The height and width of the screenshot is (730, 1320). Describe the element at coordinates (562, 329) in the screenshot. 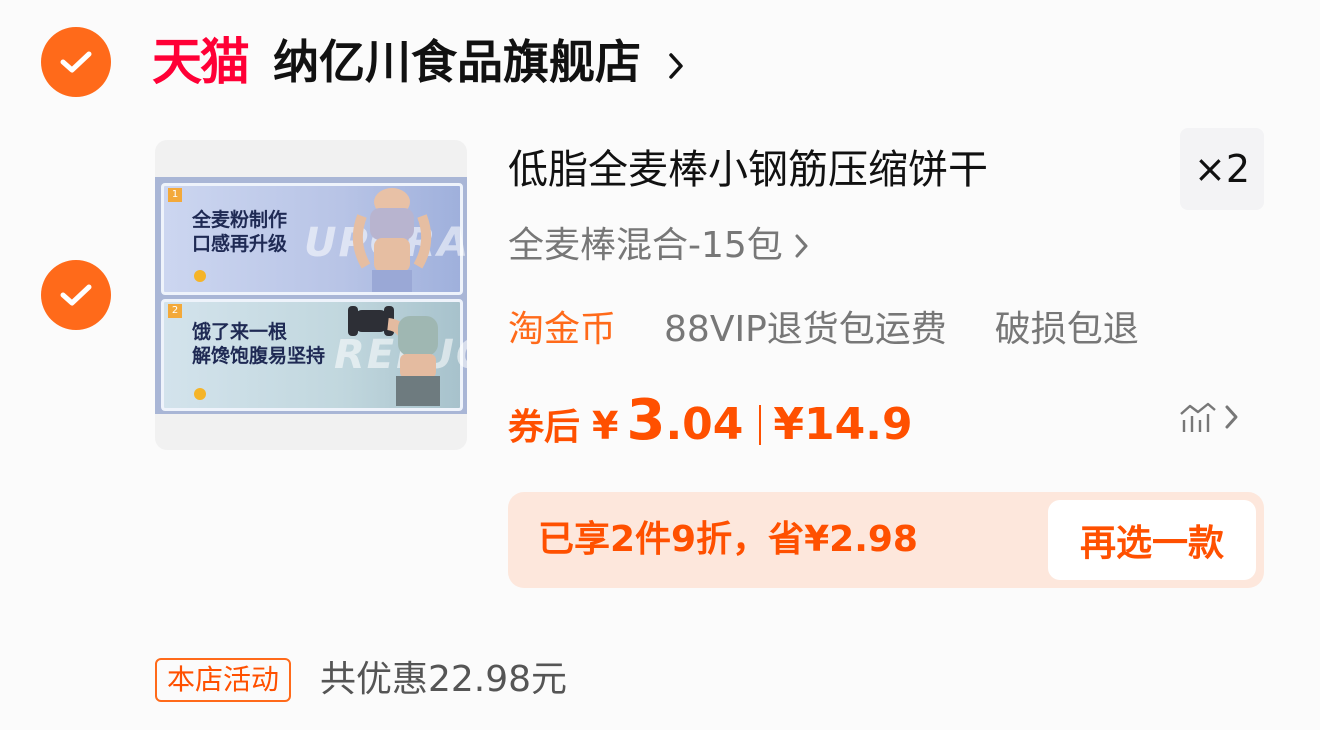

I see `tag-taojinbi: 淘金币` at that location.